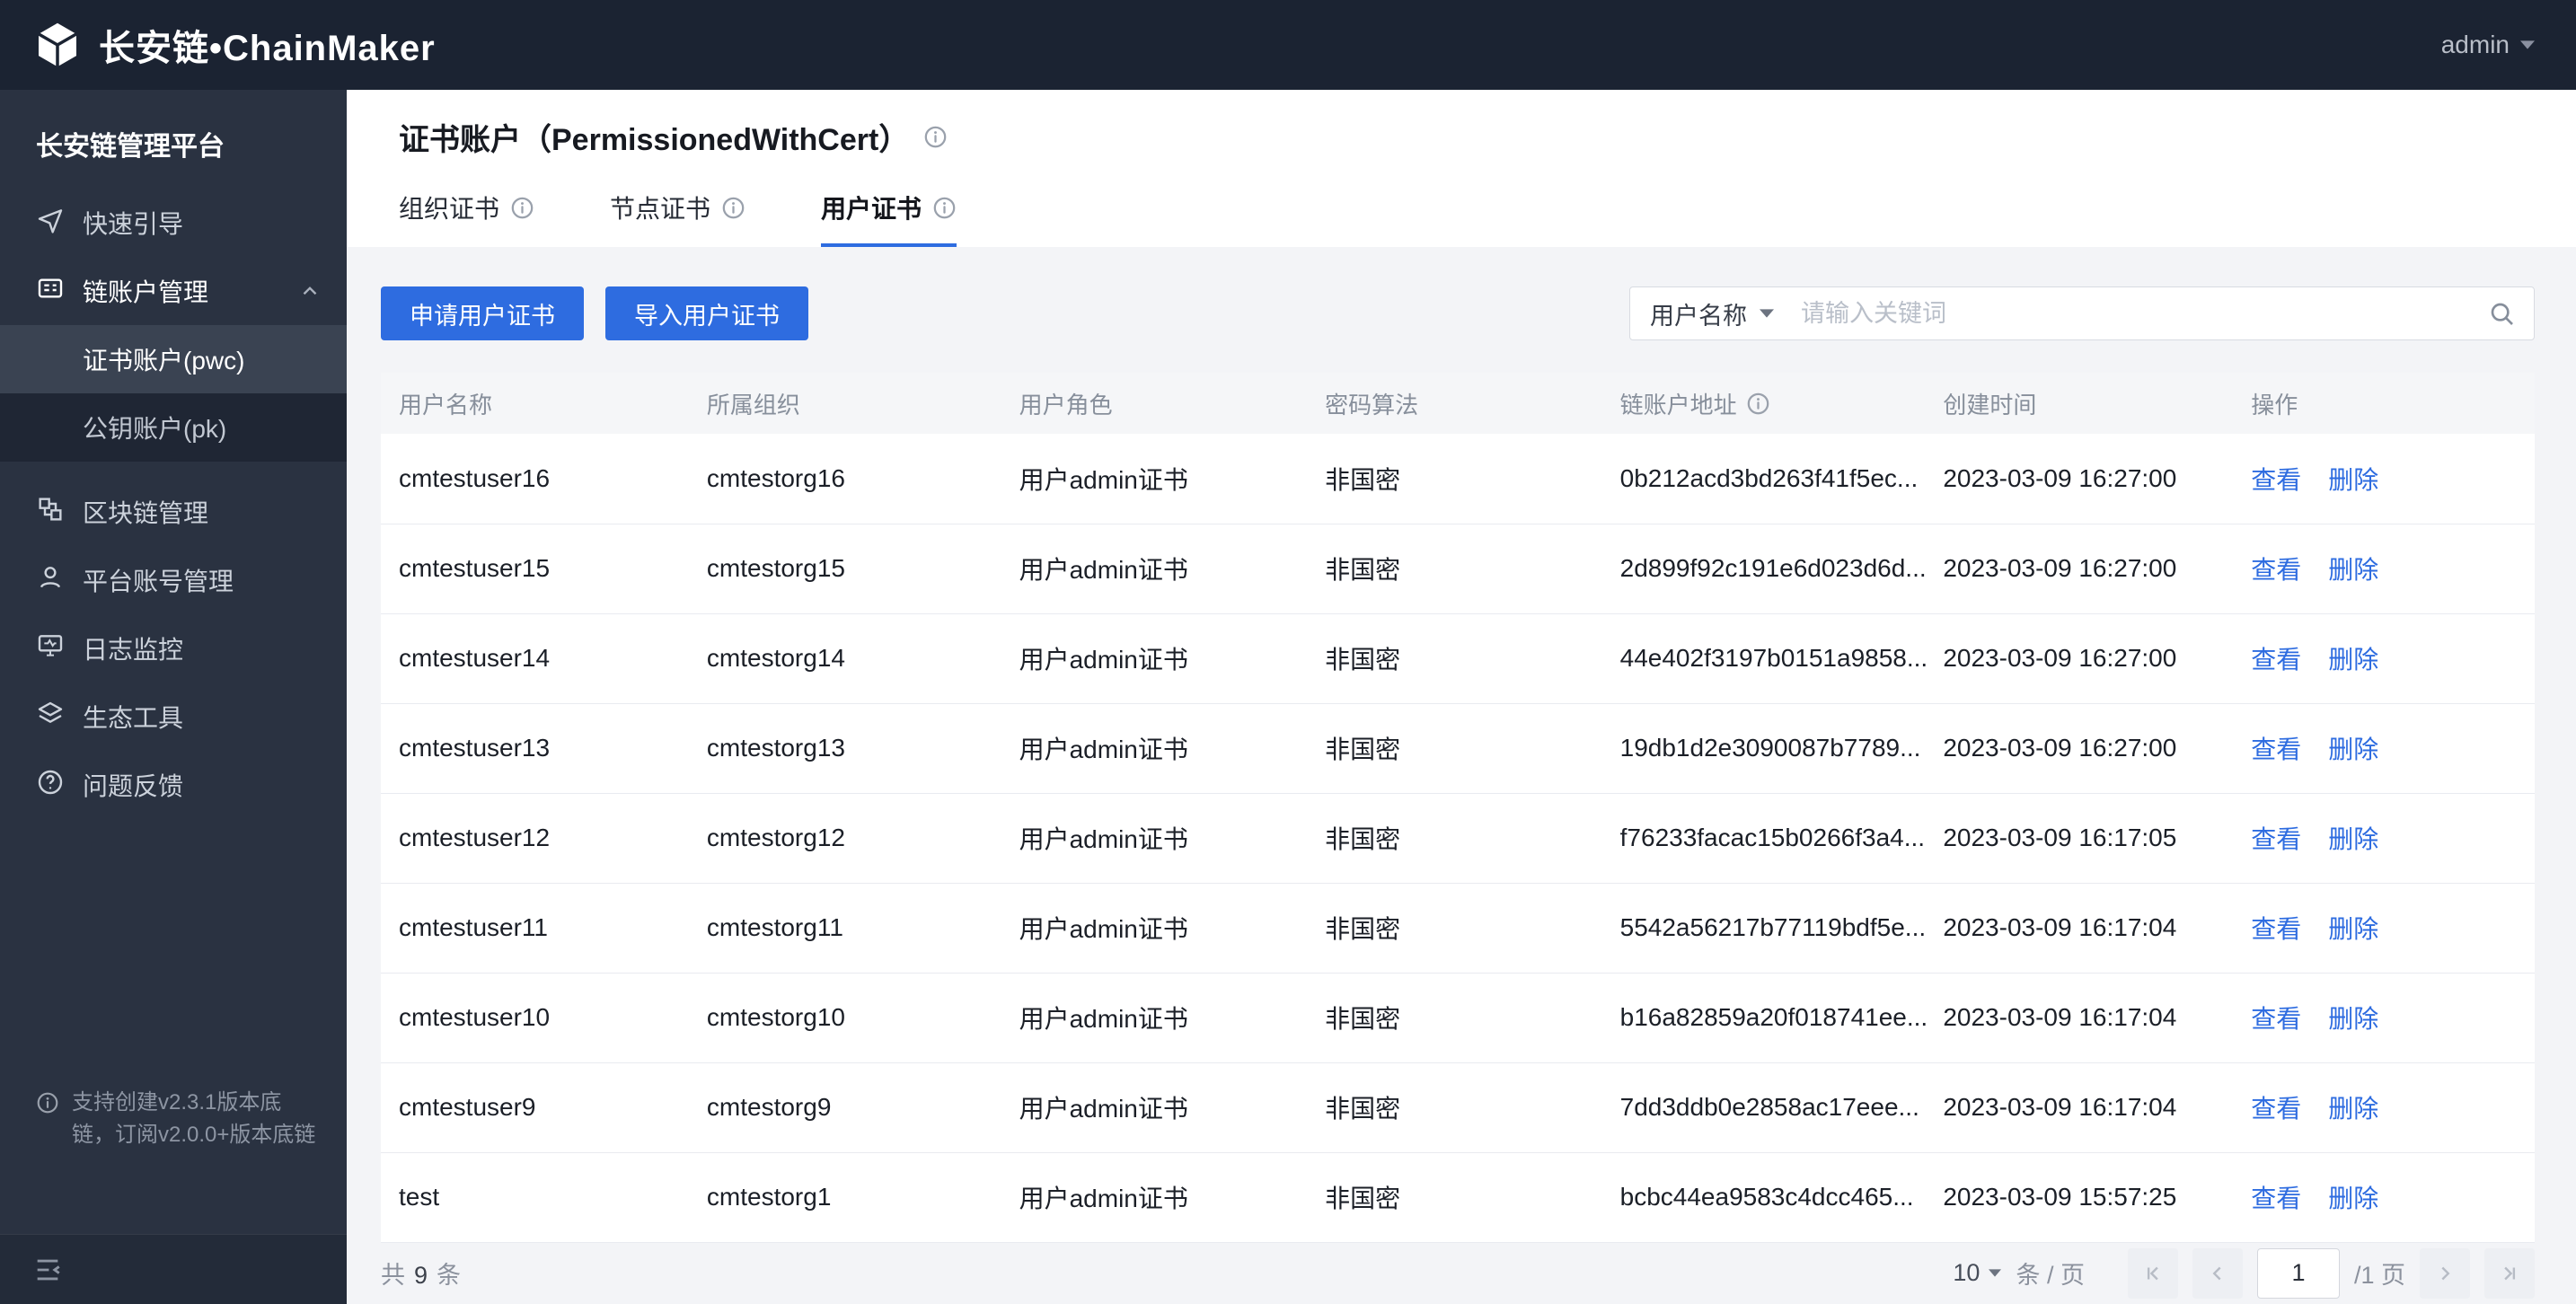 This screenshot has width=2576, height=1304. What do you see at coordinates (173, 1269) in the screenshot?
I see `sidebar-bottom-bar` at bounding box center [173, 1269].